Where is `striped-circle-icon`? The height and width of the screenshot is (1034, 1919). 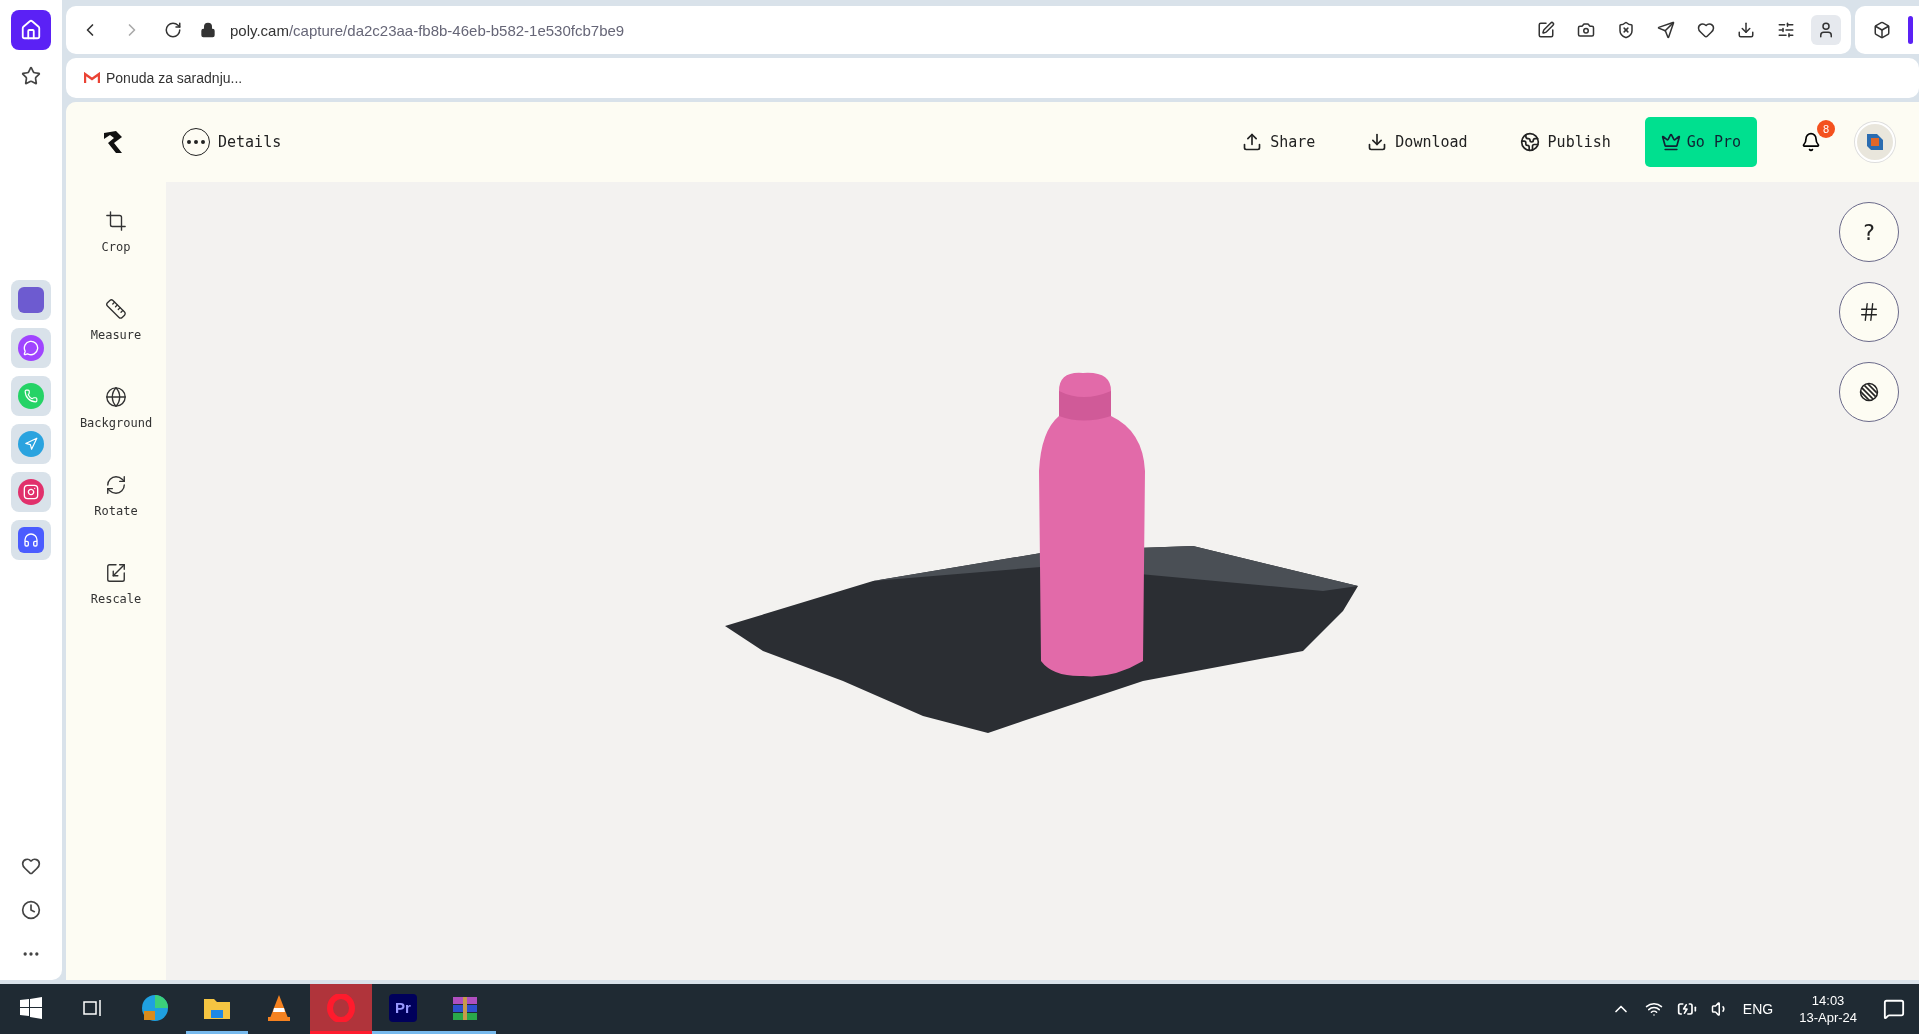
striped-circle-icon is located at coordinates (1869, 392).